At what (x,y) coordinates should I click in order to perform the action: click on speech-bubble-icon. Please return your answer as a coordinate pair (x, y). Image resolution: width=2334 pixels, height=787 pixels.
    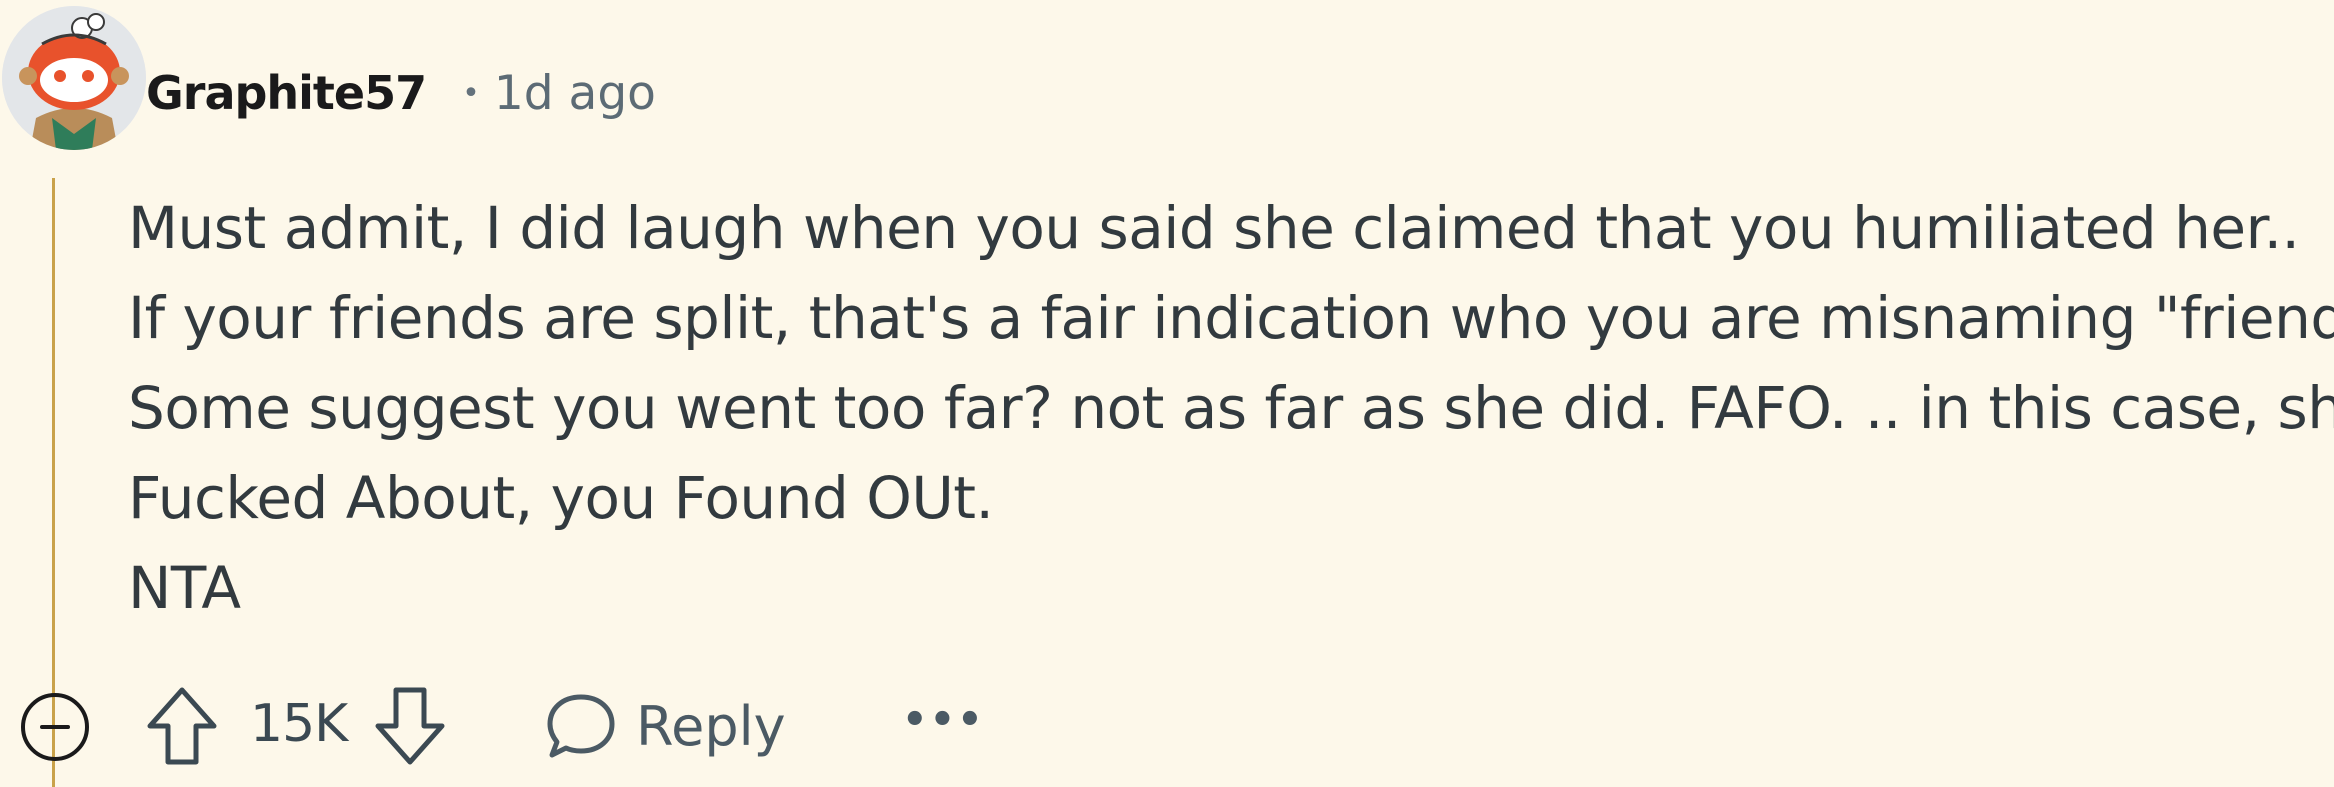
    Looking at the image, I should click on (581, 726).